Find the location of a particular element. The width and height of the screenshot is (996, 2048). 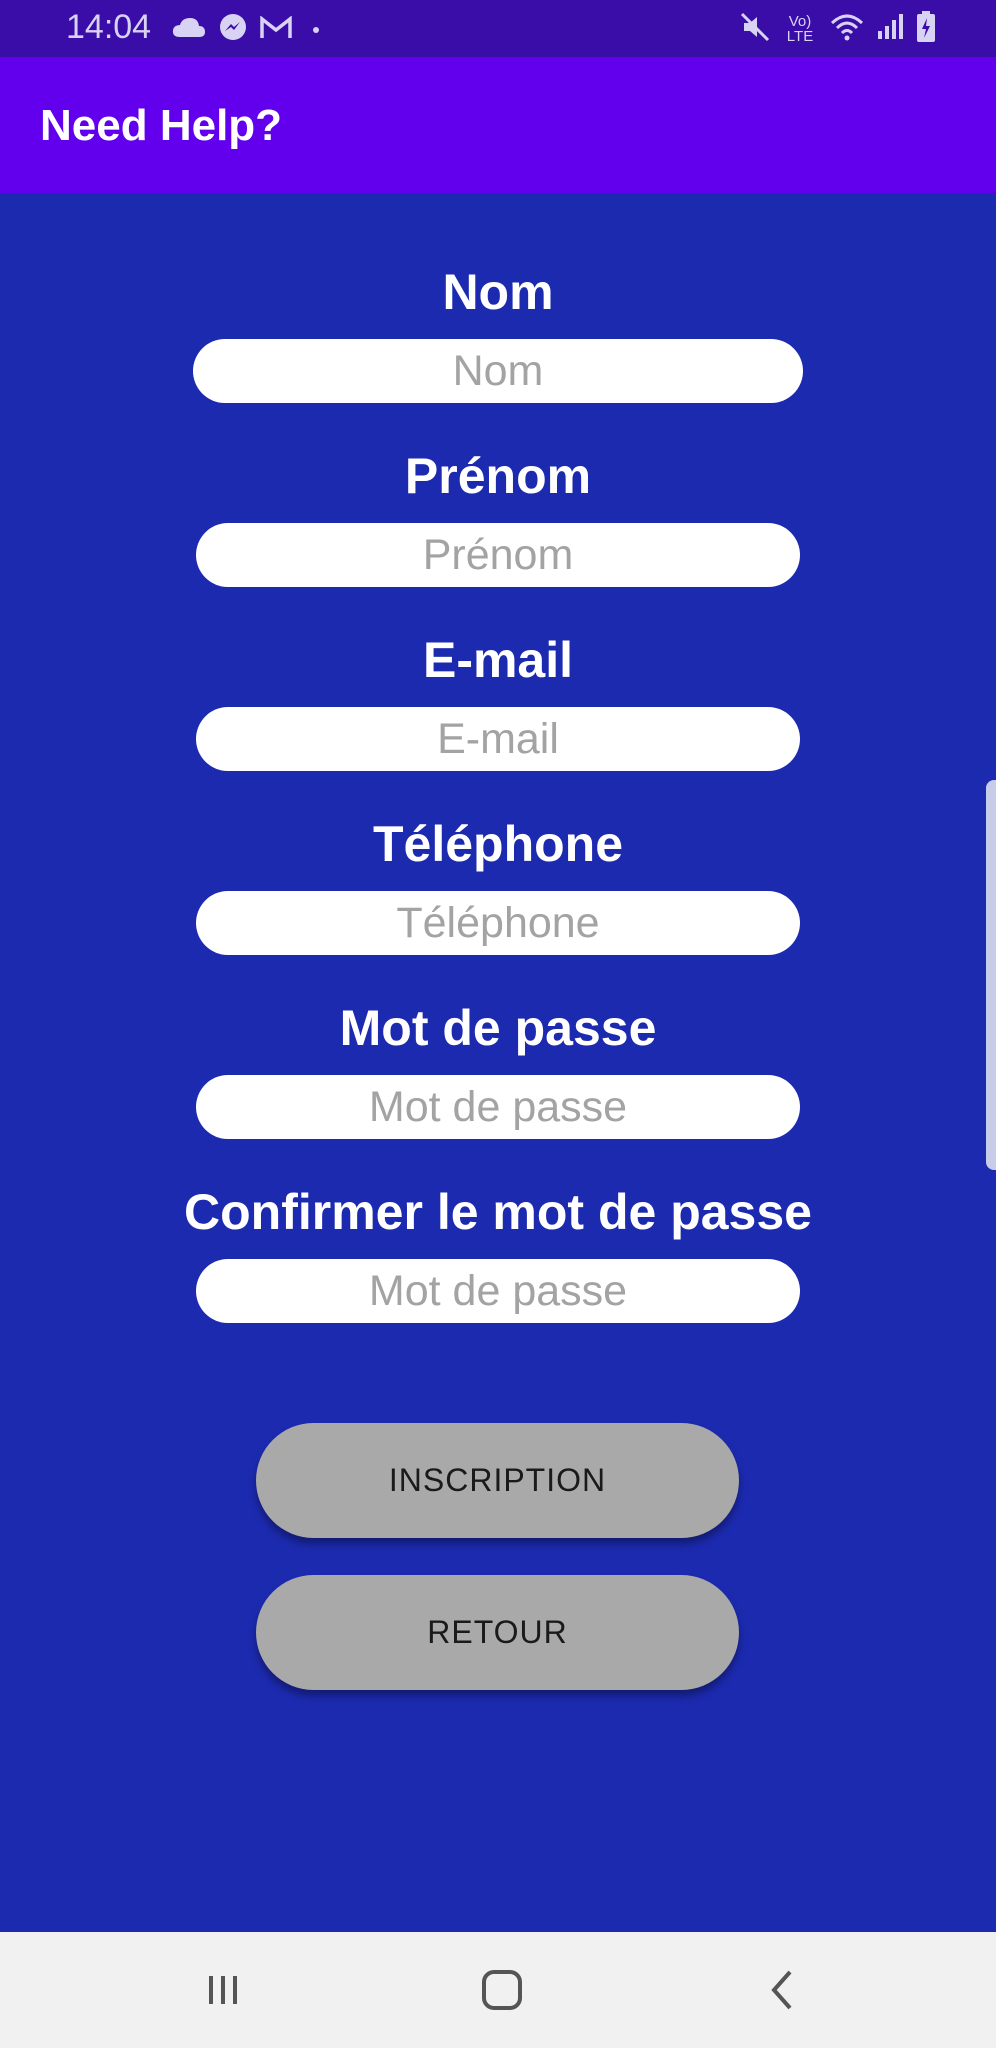

wifi-icon is located at coordinates (847, 29).